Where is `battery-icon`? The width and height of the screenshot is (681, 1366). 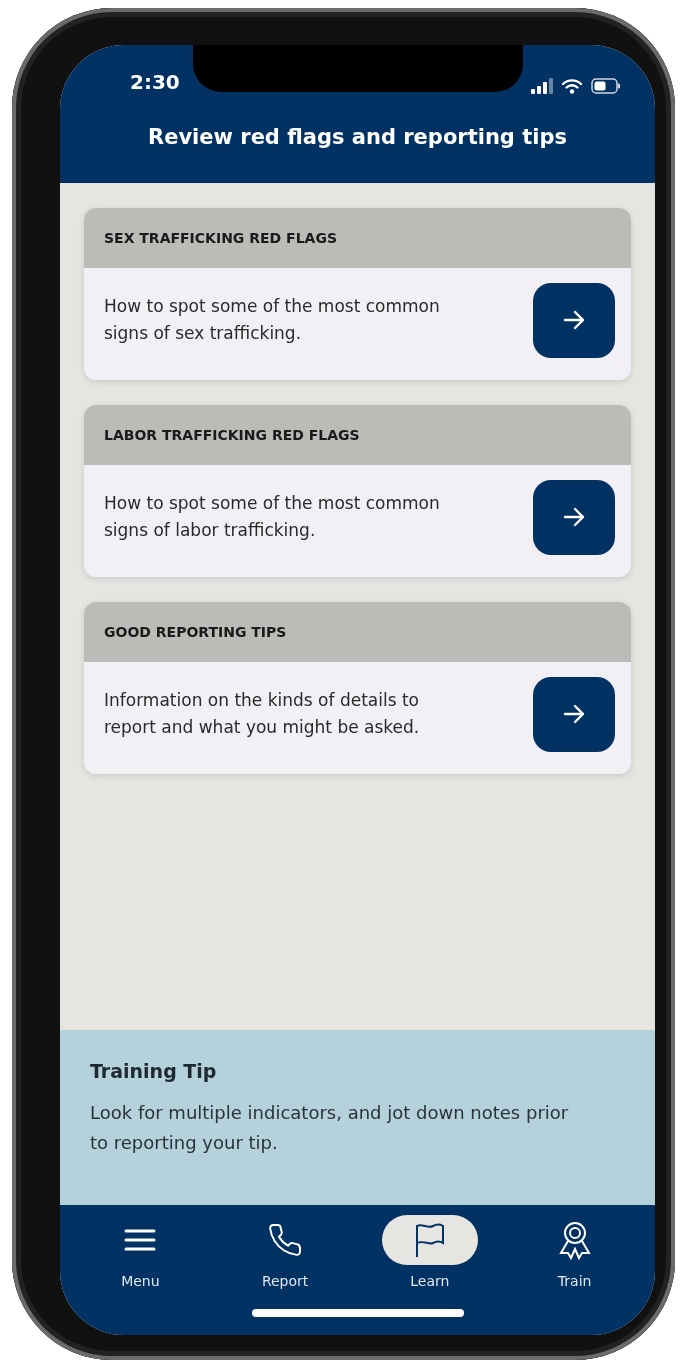
battery-icon is located at coordinates (606, 86).